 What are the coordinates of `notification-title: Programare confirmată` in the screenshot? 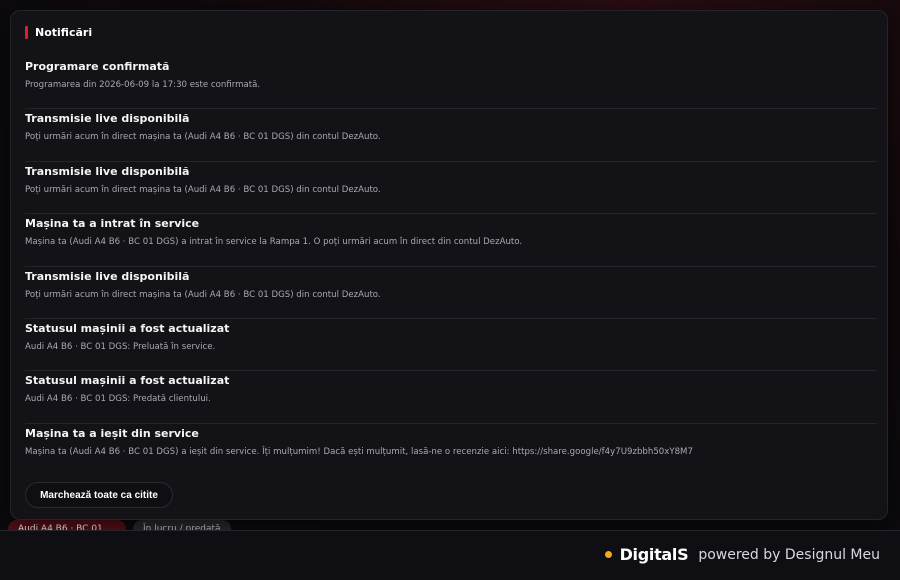 It's located at (97, 66).